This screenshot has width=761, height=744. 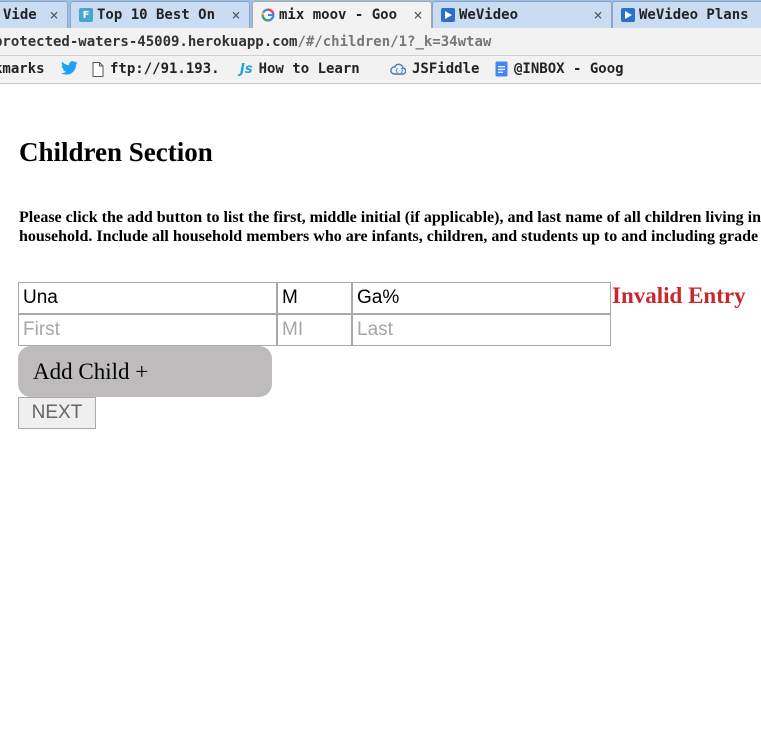 I want to click on cloud-icon: { }, so click(x=398, y=69).